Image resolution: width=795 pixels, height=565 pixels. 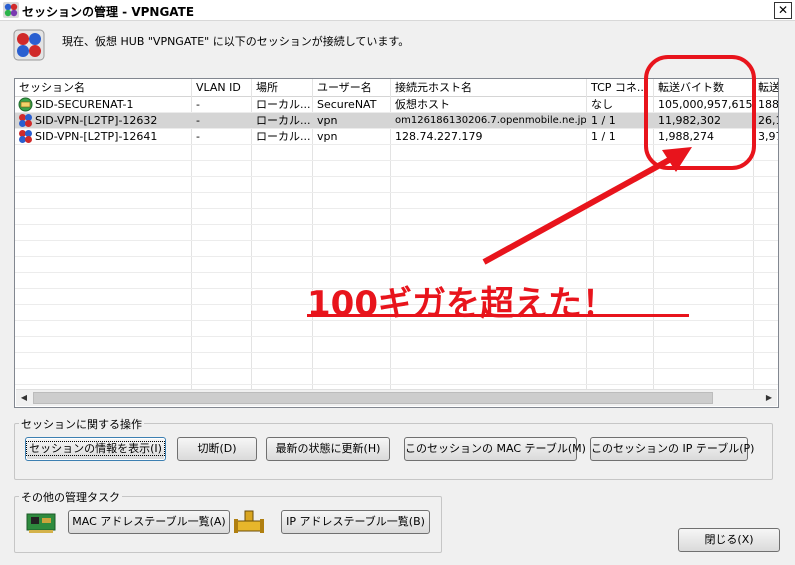 I want to click on column-header-source-host: 接続元ホスト名, so click(x=488, y=88).